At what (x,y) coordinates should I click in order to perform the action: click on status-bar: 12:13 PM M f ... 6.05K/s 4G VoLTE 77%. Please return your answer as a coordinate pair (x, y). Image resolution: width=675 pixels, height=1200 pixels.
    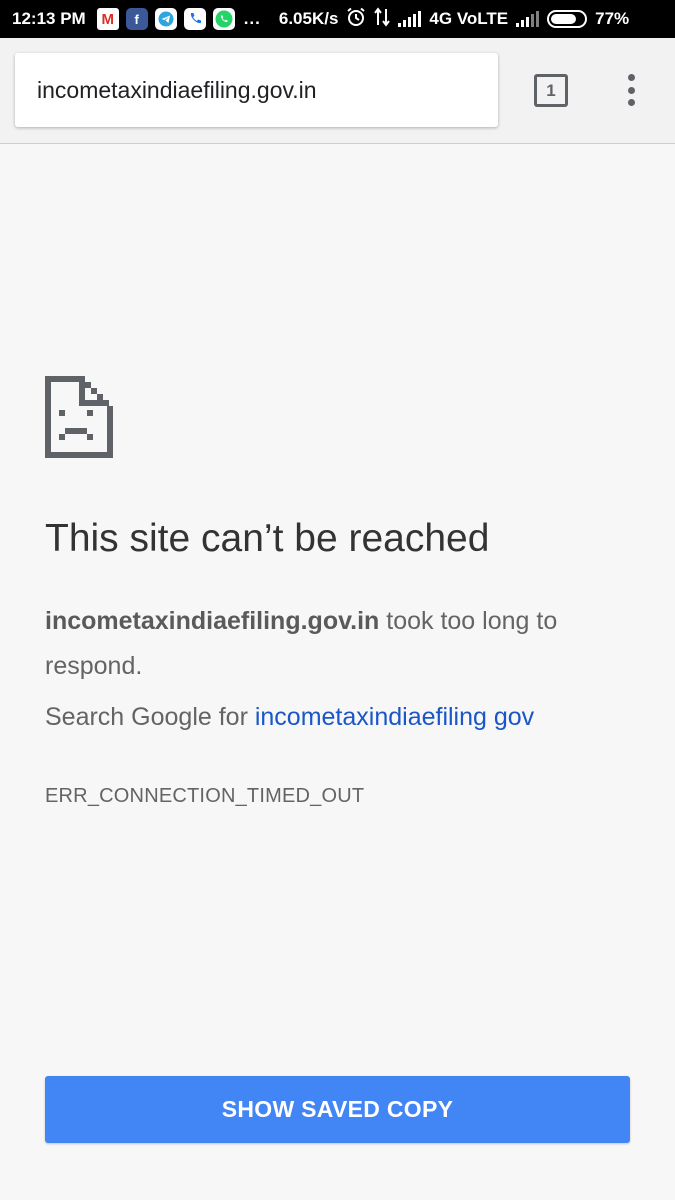
    Looking at the image, I should click on (337, 19).